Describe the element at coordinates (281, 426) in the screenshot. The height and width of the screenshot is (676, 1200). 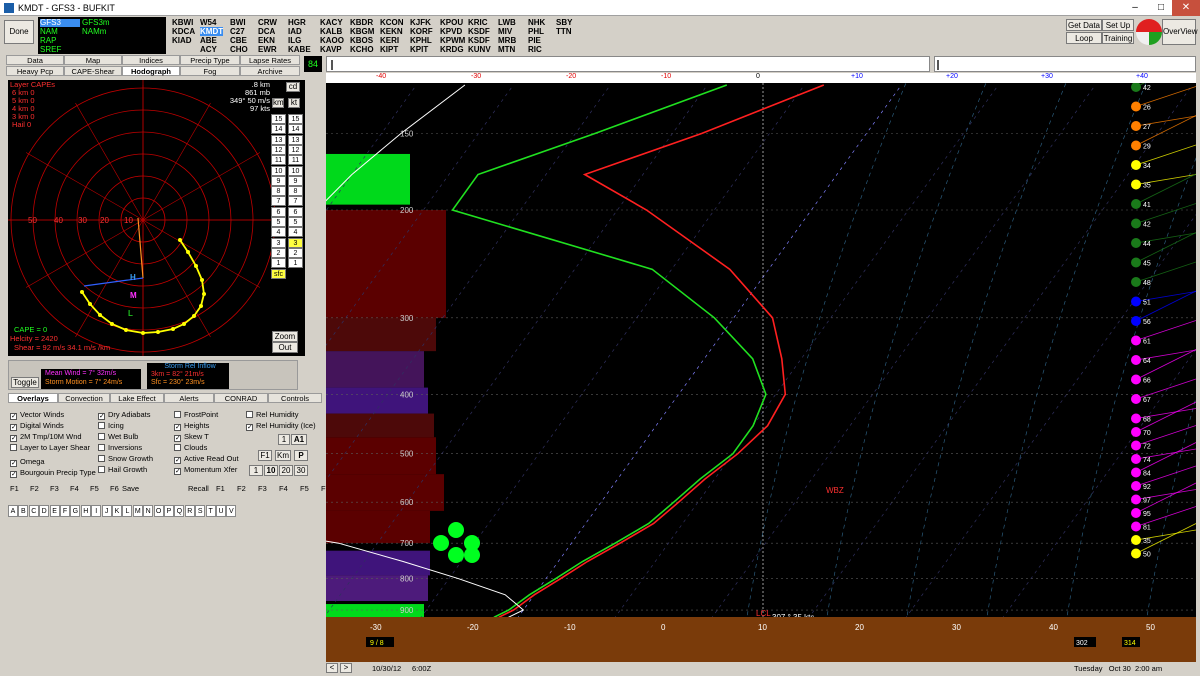
I see `overlay-rel-humidity-ice-: ✓ Rel Humidity (Ice)` at that location.